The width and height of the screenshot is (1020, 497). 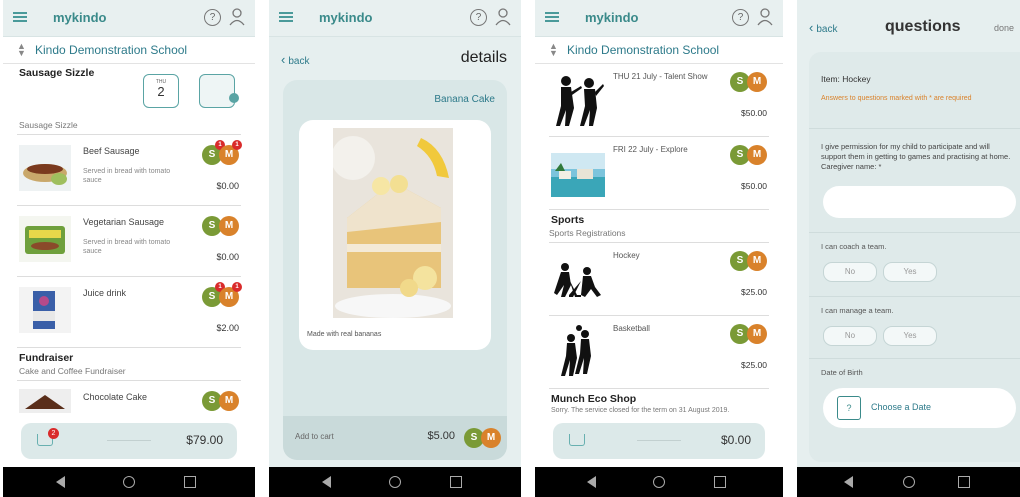 I want to click on basketball-image, so click(x=578, y=352).